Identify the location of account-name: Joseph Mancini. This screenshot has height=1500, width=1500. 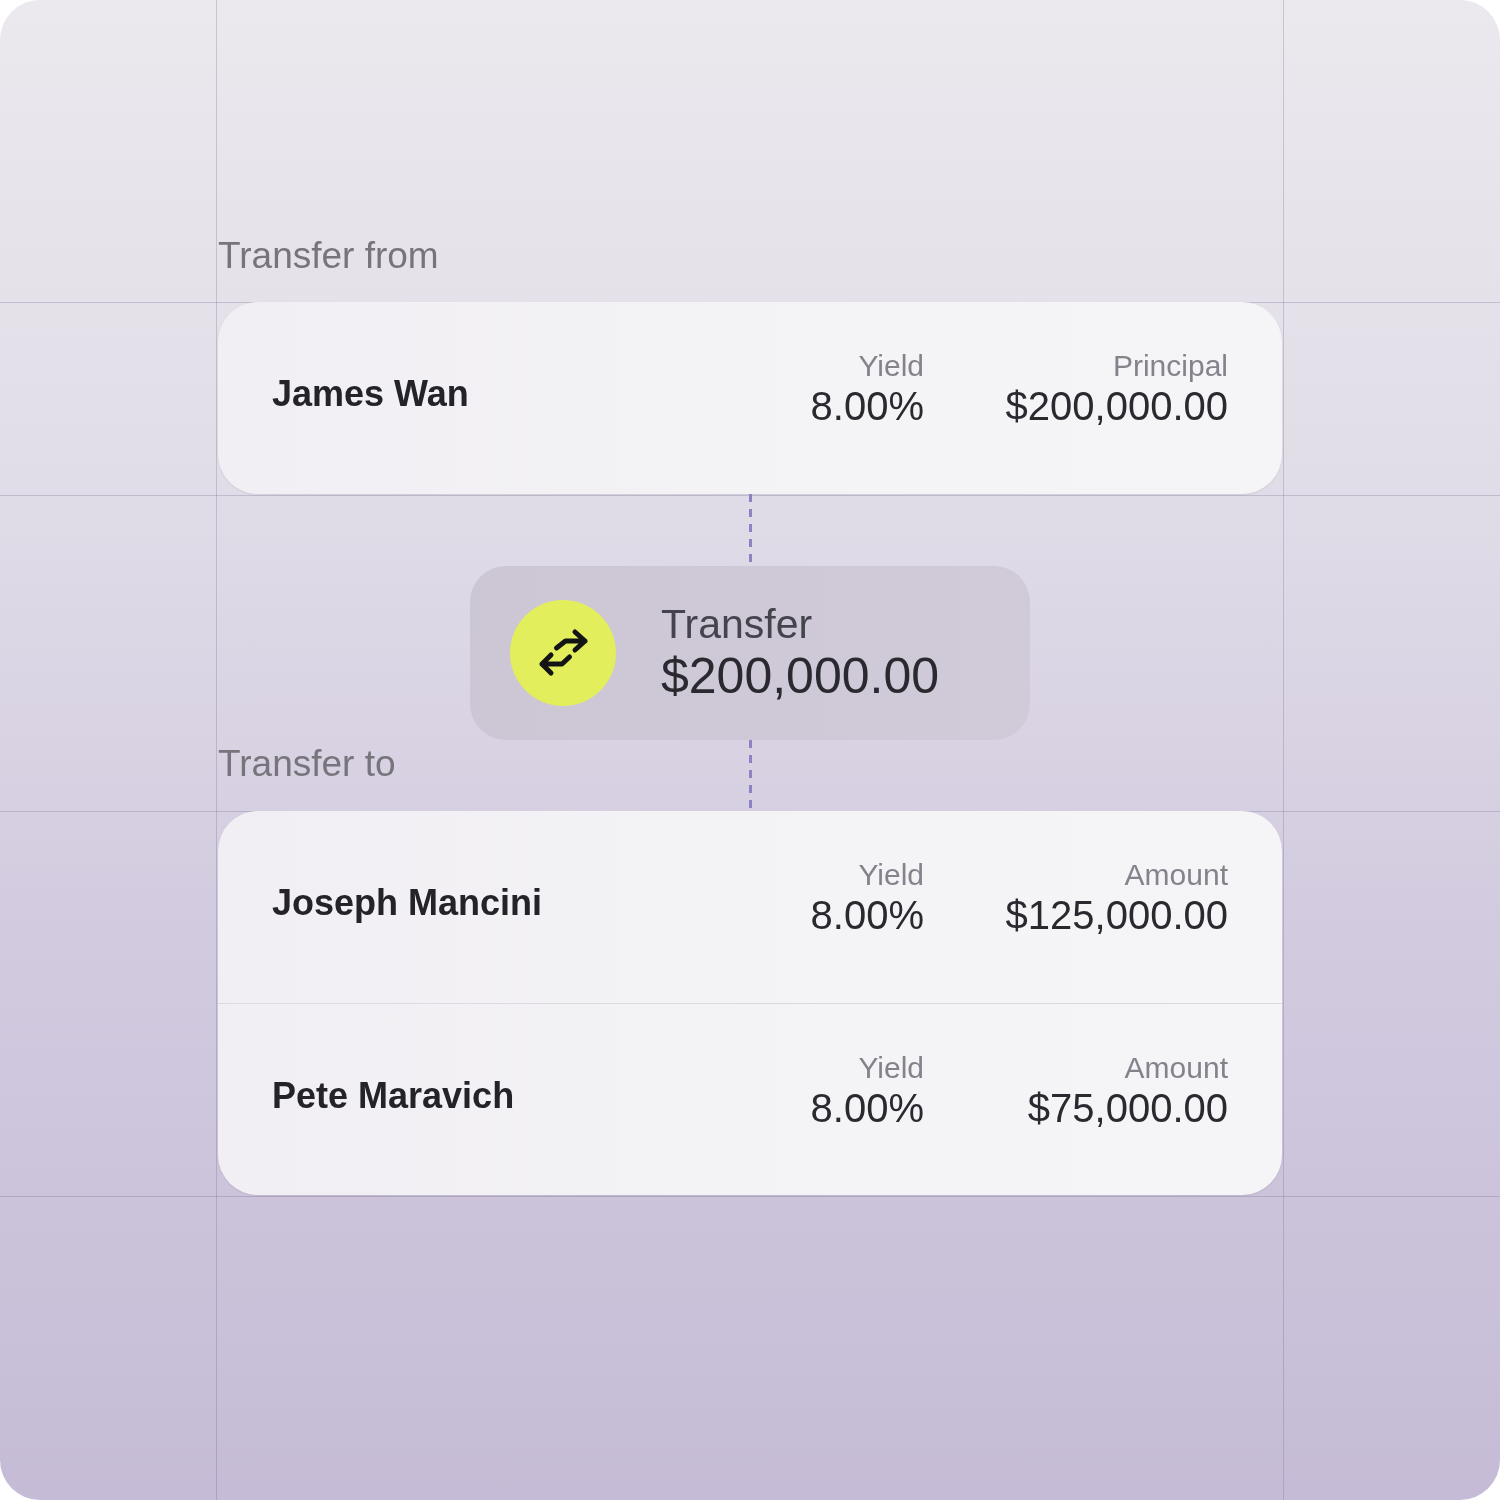
(407, 903).